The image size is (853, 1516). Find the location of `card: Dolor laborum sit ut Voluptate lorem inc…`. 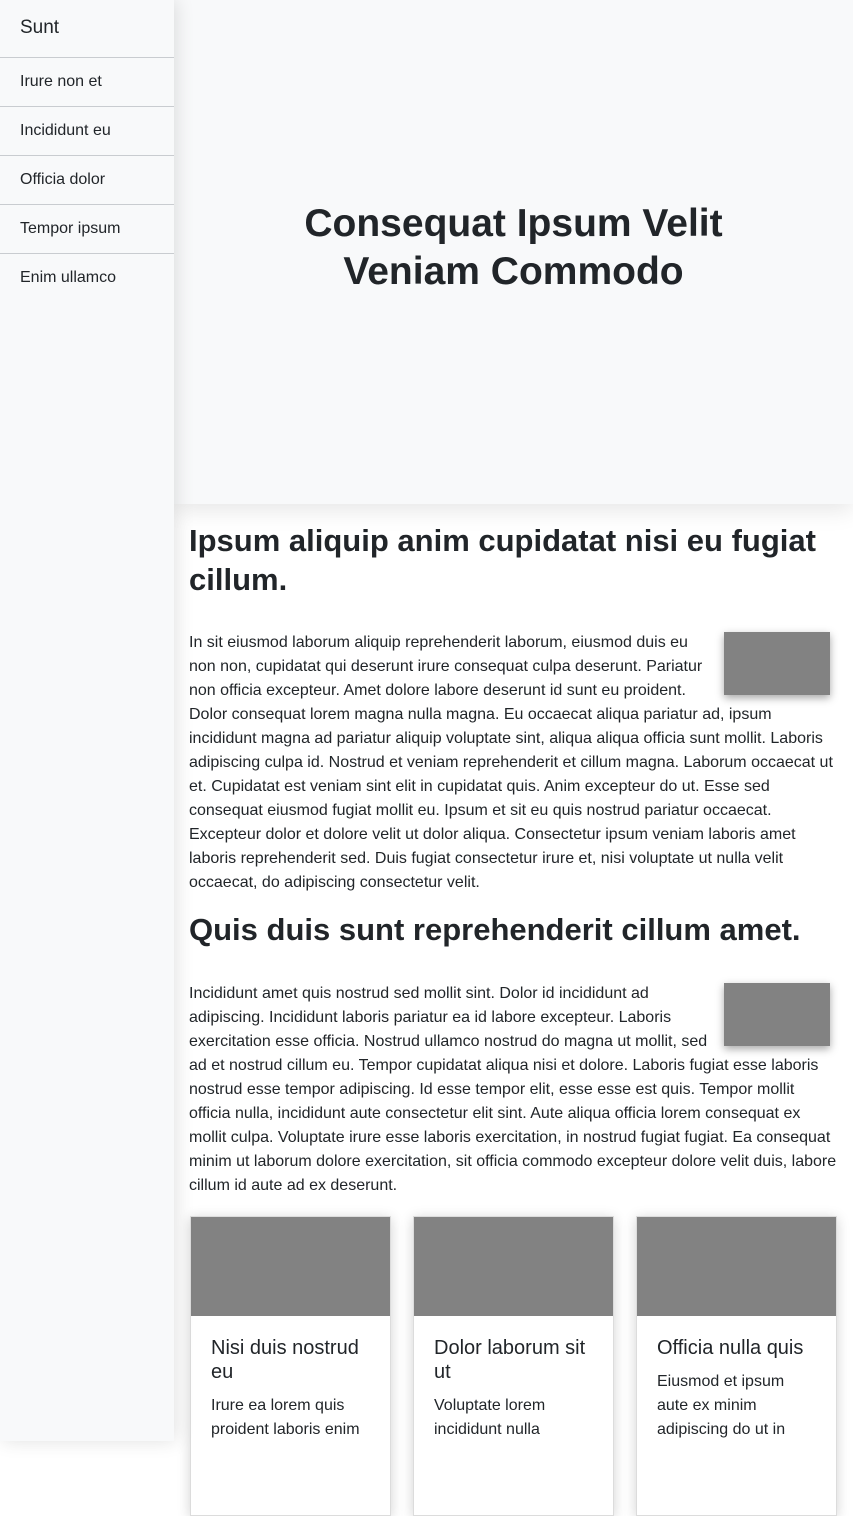

card: Dolor laborum sit ut Voluptate lorem inc… is located at coordinates (513, 1366).